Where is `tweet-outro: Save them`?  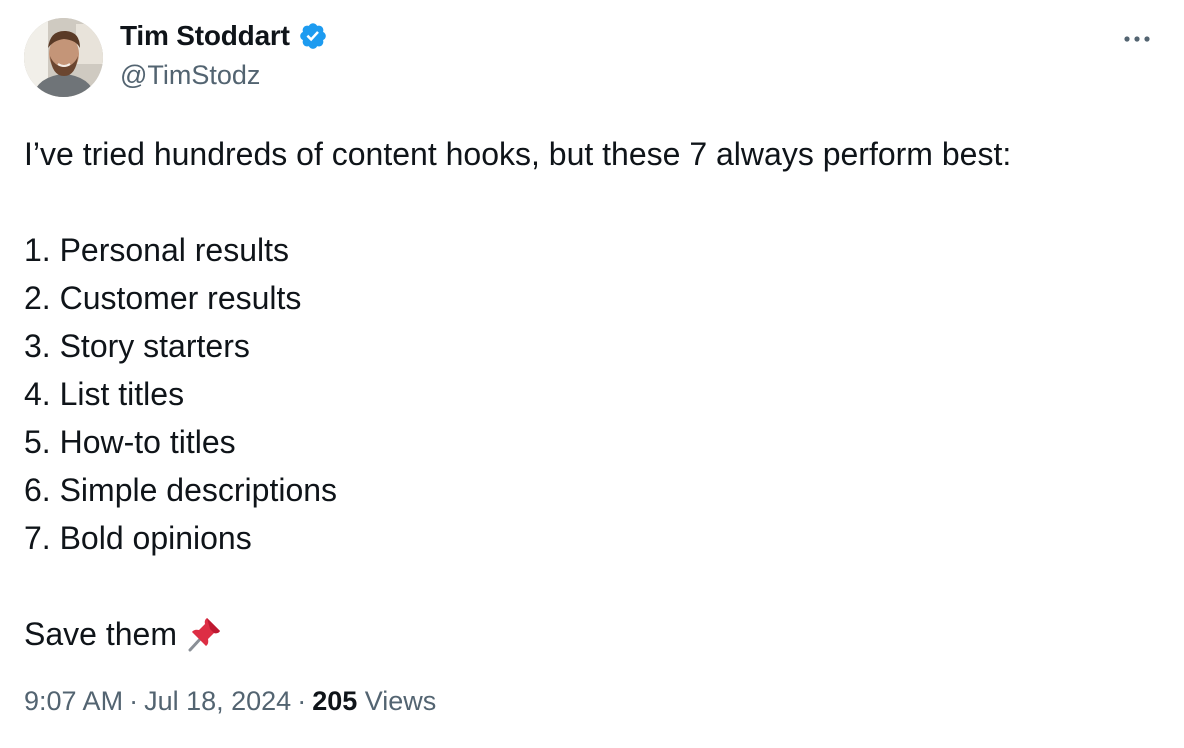 tweet-outro: Save them is located at coordinates (100, 634).